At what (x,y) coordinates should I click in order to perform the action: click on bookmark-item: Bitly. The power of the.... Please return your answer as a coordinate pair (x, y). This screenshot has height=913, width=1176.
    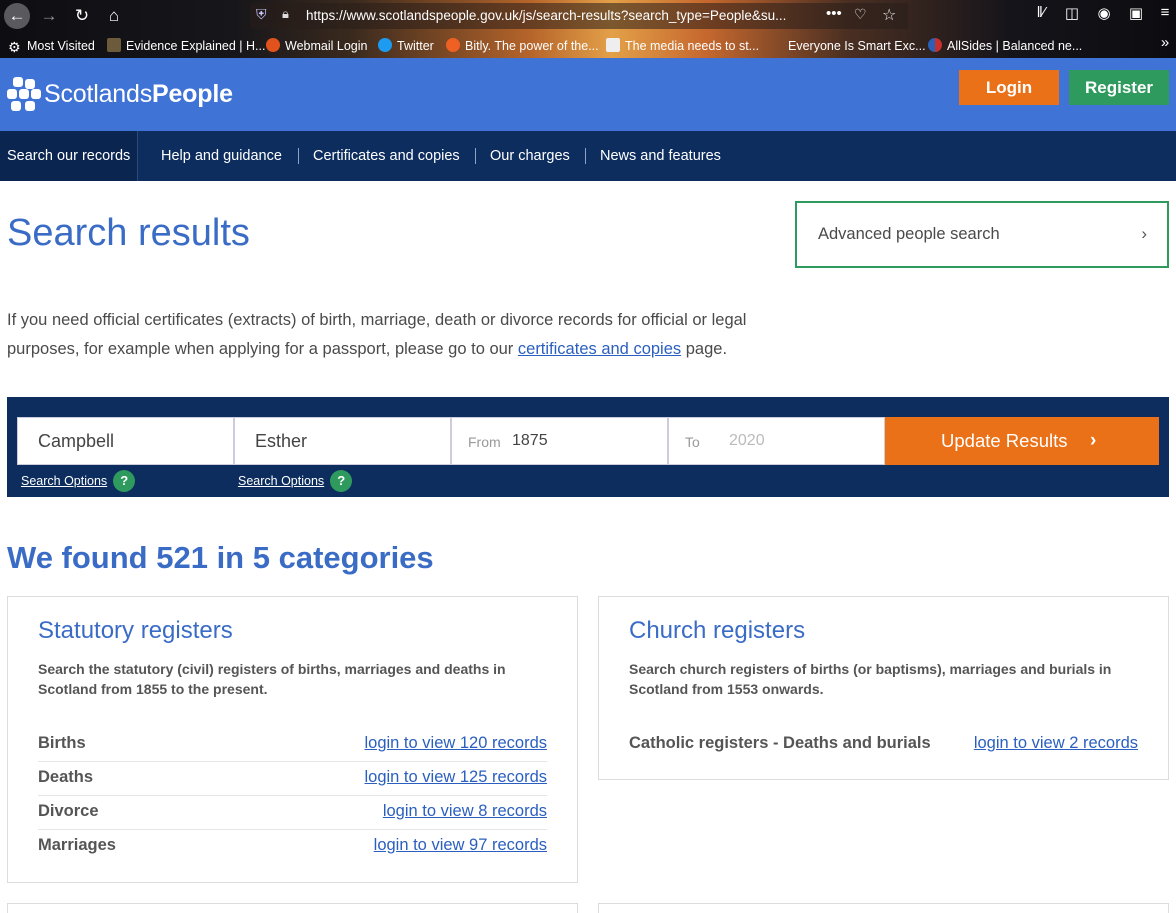
    Looking at the image, I should click on (522, 46).